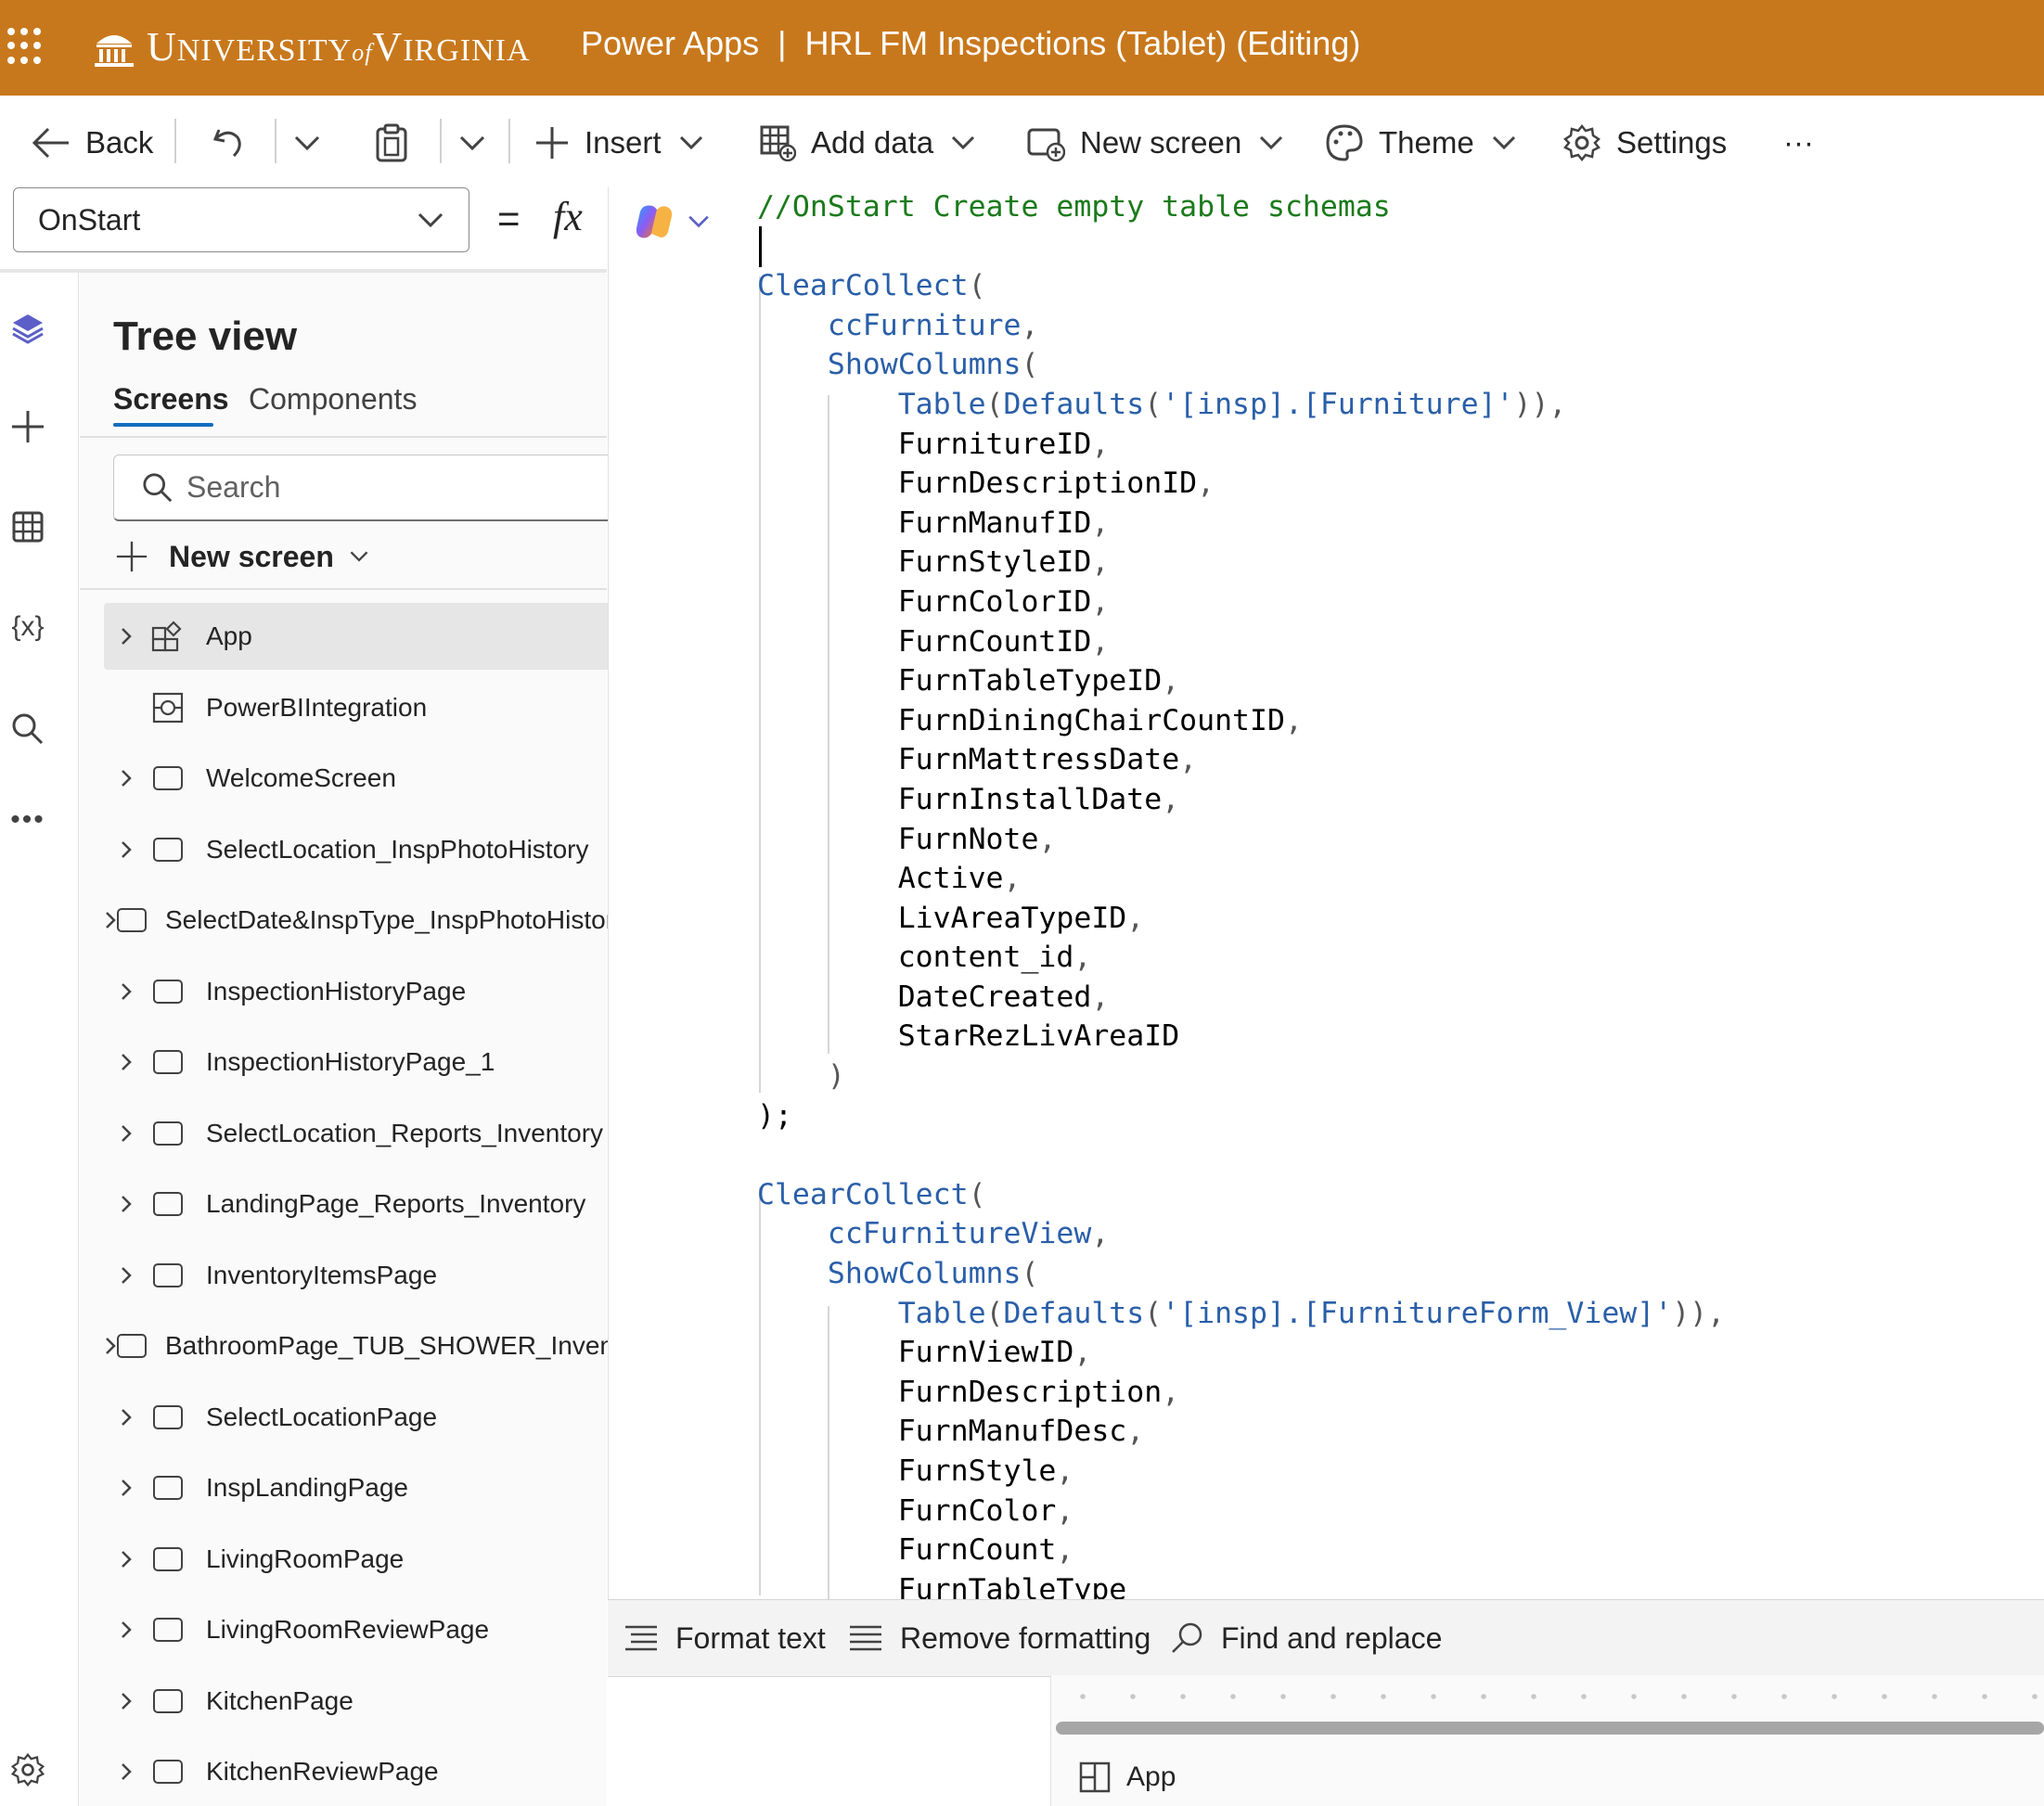 The height and width of the screenshot is (1806, 2044). What do you see at coordinates (363, 1701) in the screenshot?
I see `tree-item: KitchenPage` at bounding box center [363, 1701].